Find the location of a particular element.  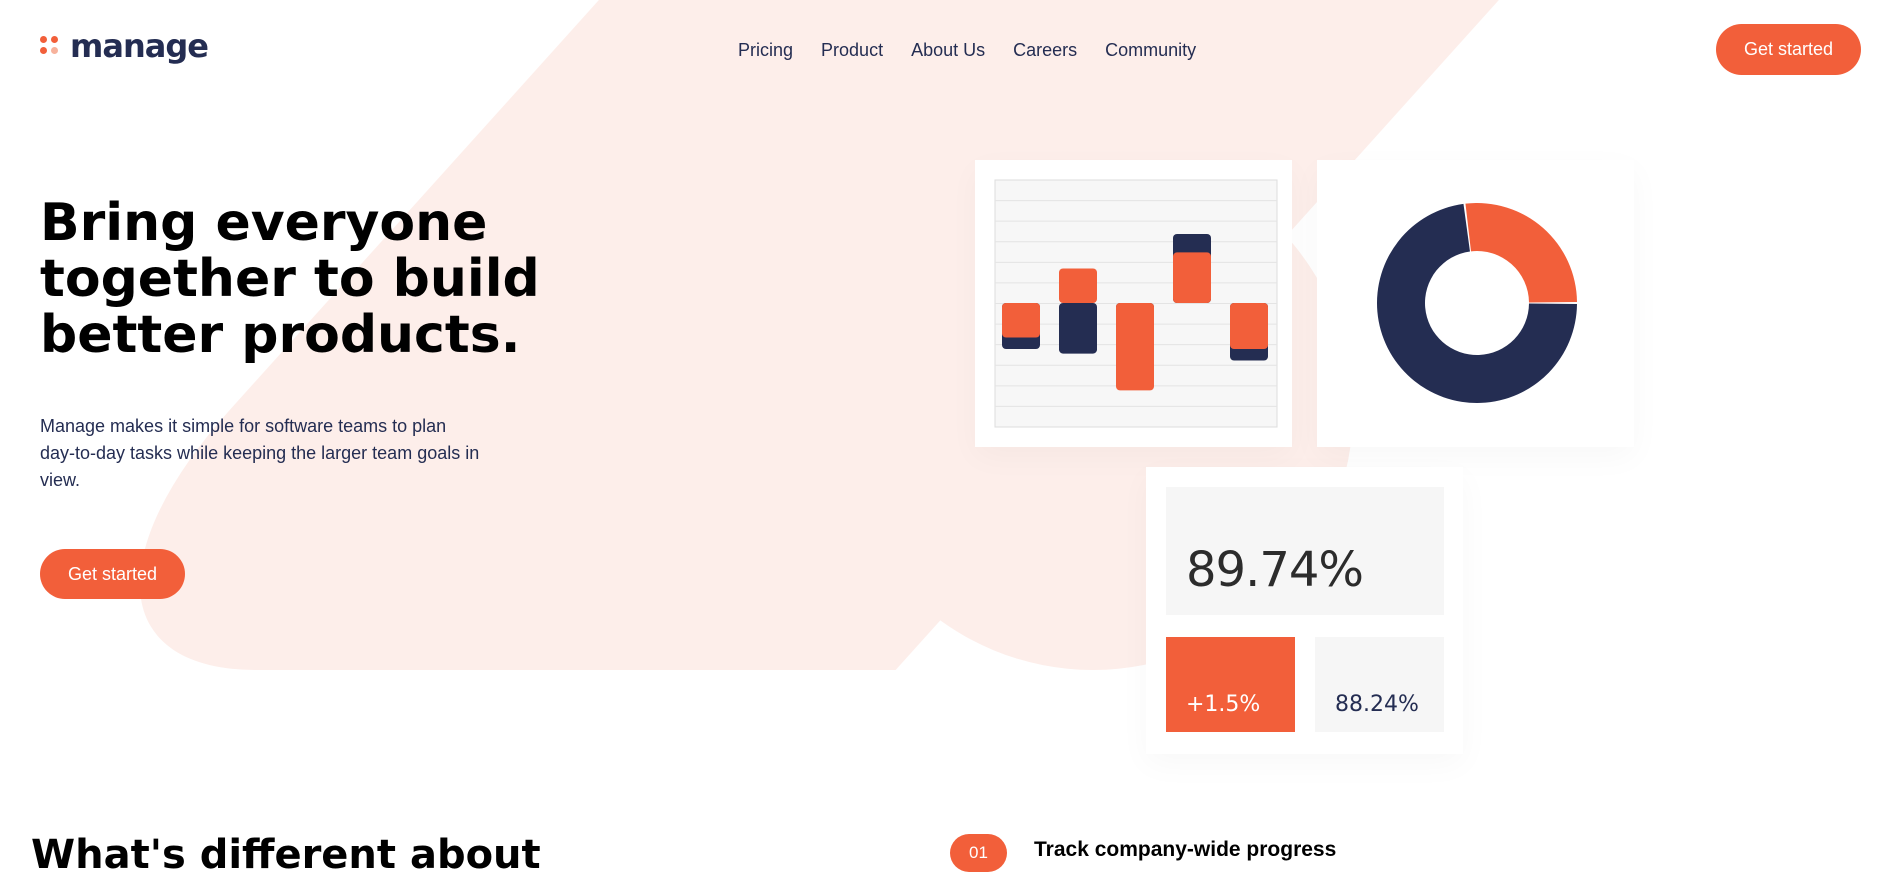

logo-dots-icon is located at coordinates (50, 46).